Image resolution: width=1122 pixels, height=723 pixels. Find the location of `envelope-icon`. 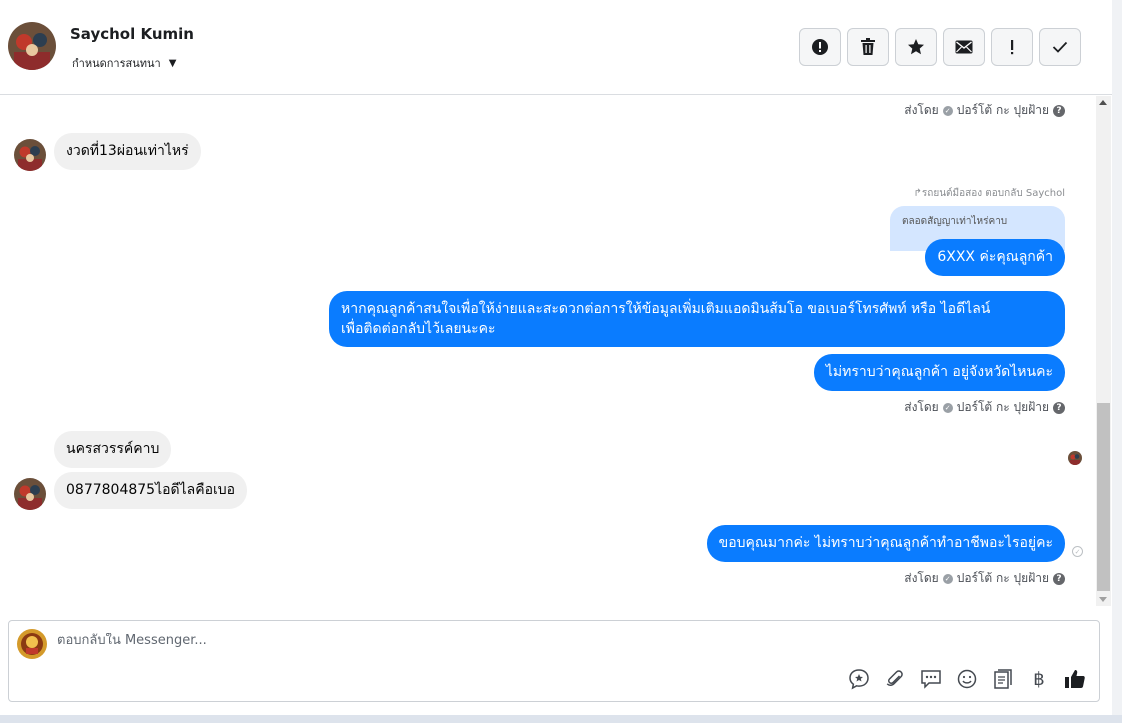

envelope-icon is located at coordinates (964, 47).